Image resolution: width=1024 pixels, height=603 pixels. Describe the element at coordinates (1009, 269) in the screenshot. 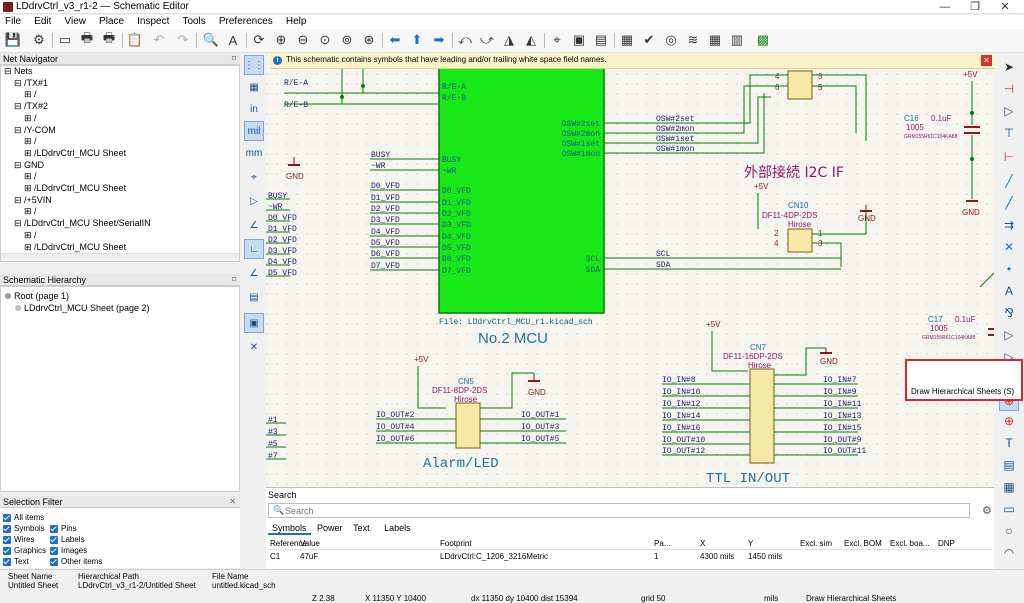

I see `junction-icon: •` at that location.